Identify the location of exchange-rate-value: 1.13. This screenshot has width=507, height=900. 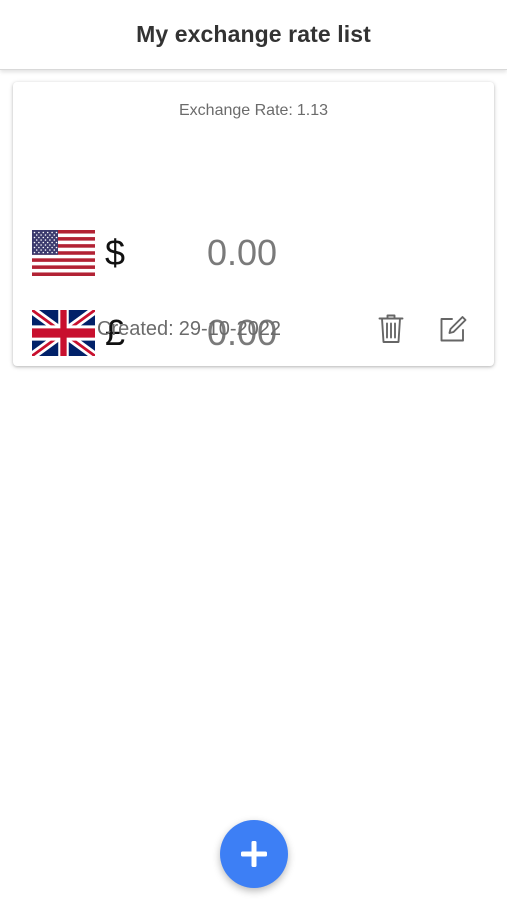
(312, 110).